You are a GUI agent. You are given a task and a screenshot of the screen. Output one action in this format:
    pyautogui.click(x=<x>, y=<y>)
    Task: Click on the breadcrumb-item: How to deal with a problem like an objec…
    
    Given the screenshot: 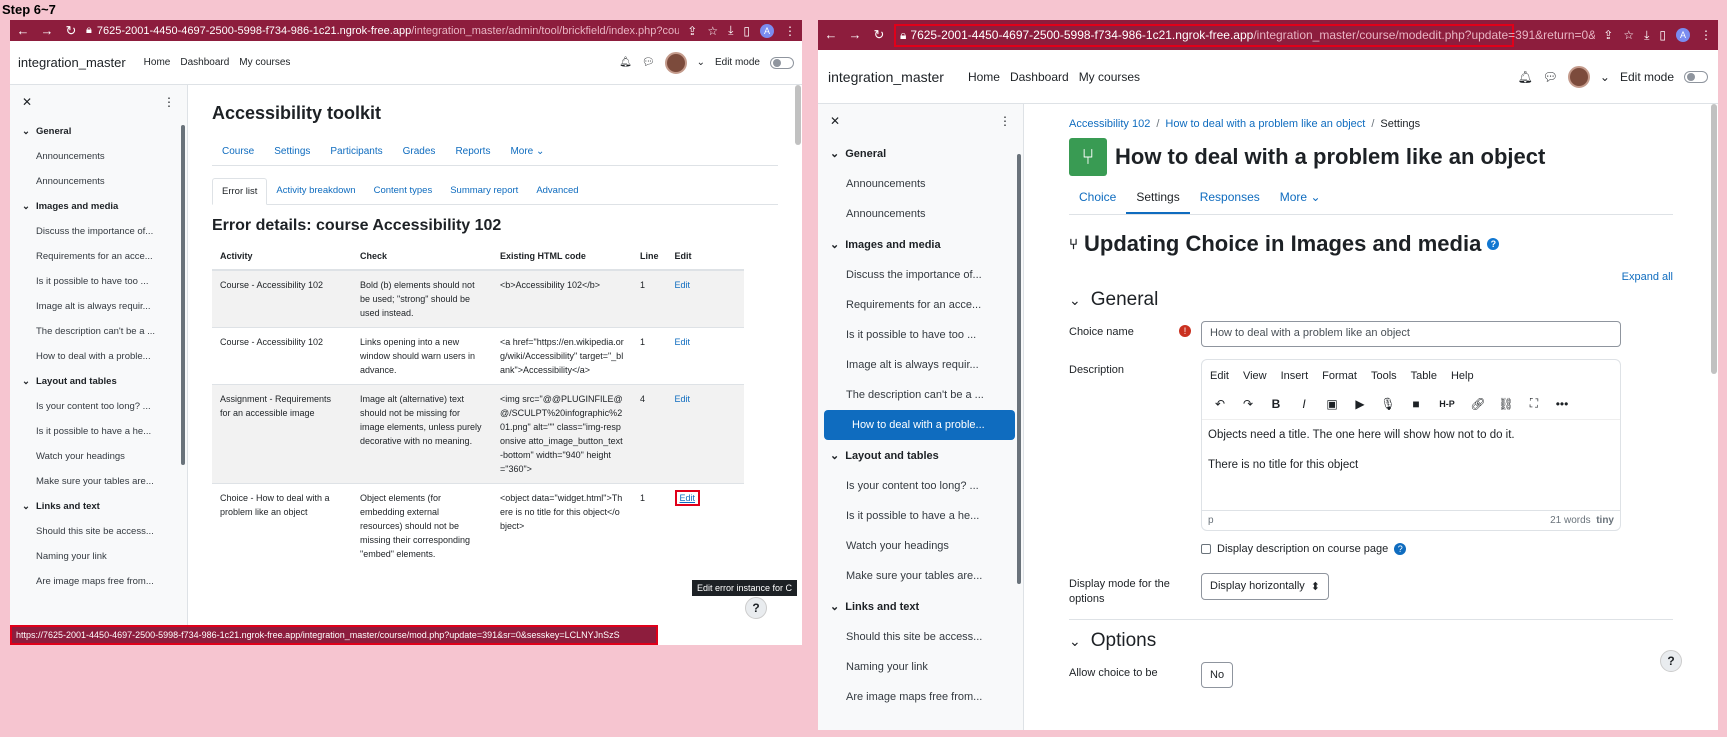 What is the action you would take?
    pyautogui.click(x=1265, y=124)
    